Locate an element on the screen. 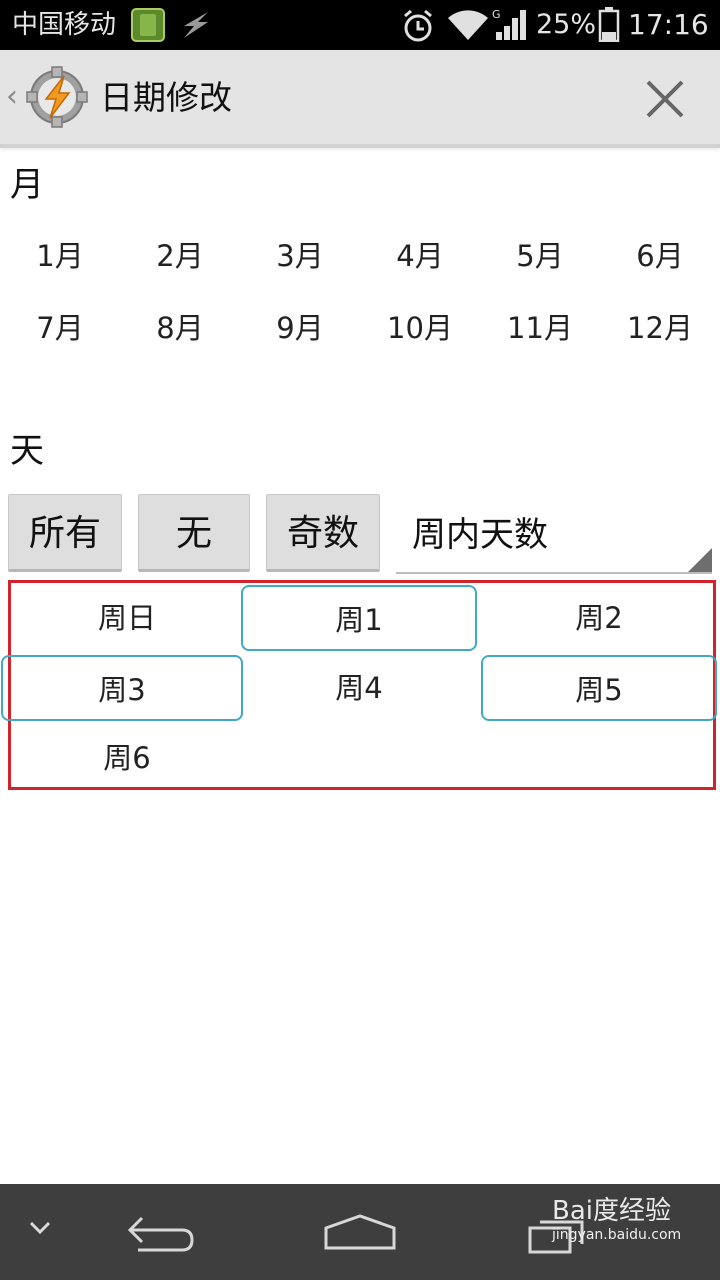  month-option: 6月 is located at coordinates (660, 256).